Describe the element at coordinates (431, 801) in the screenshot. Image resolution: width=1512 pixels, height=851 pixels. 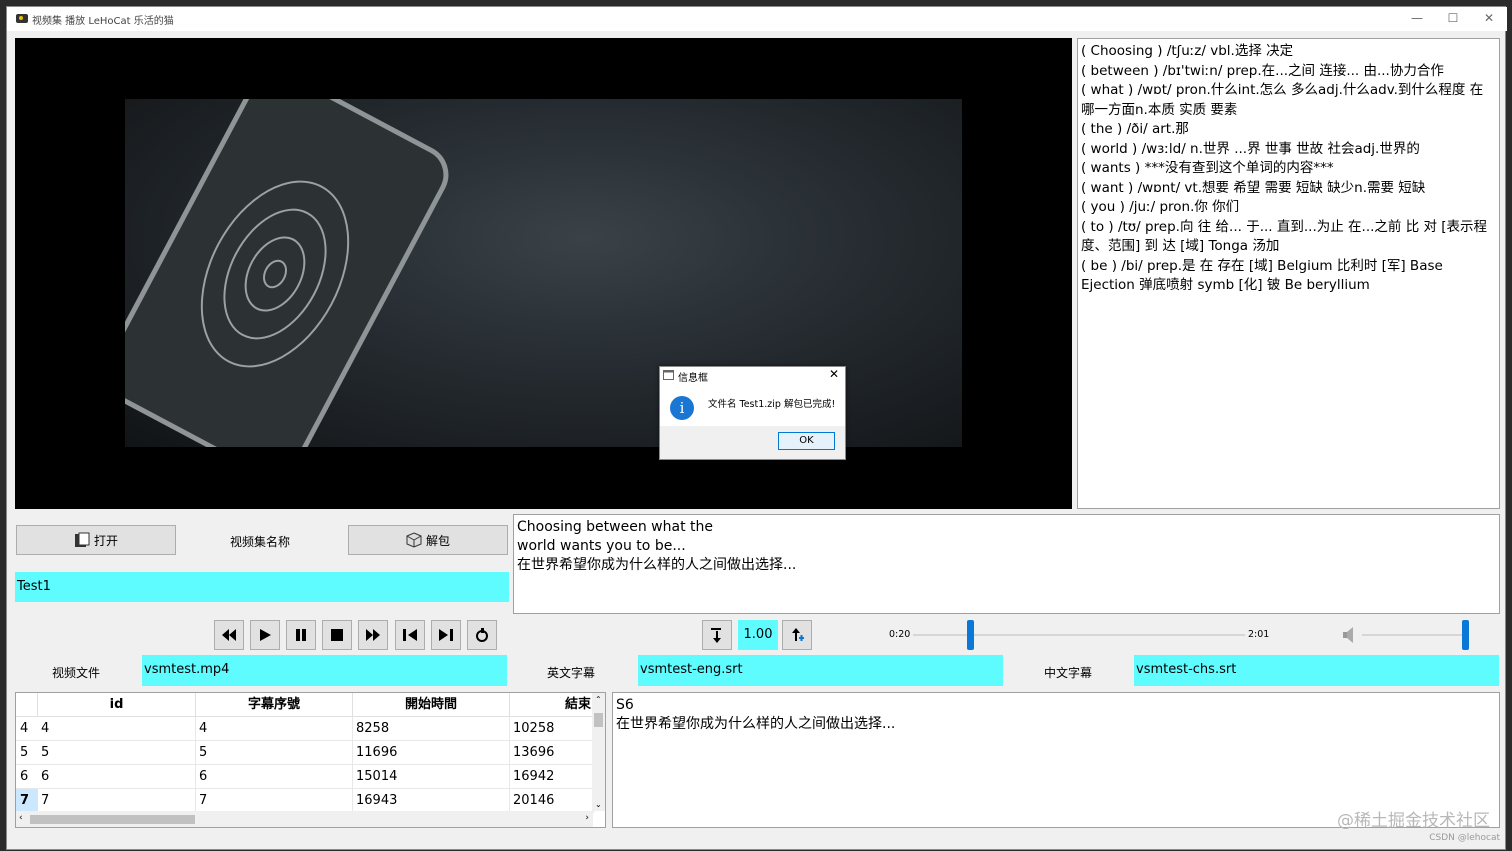
I see `table-cell: 16943` at that location.